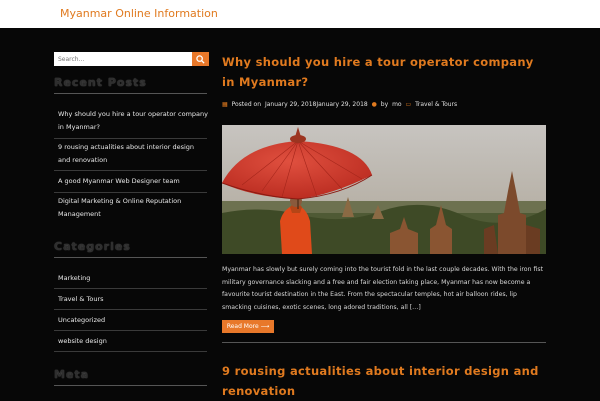 The image size is (600, 401). I want to click on search-button, so click(200, 59).